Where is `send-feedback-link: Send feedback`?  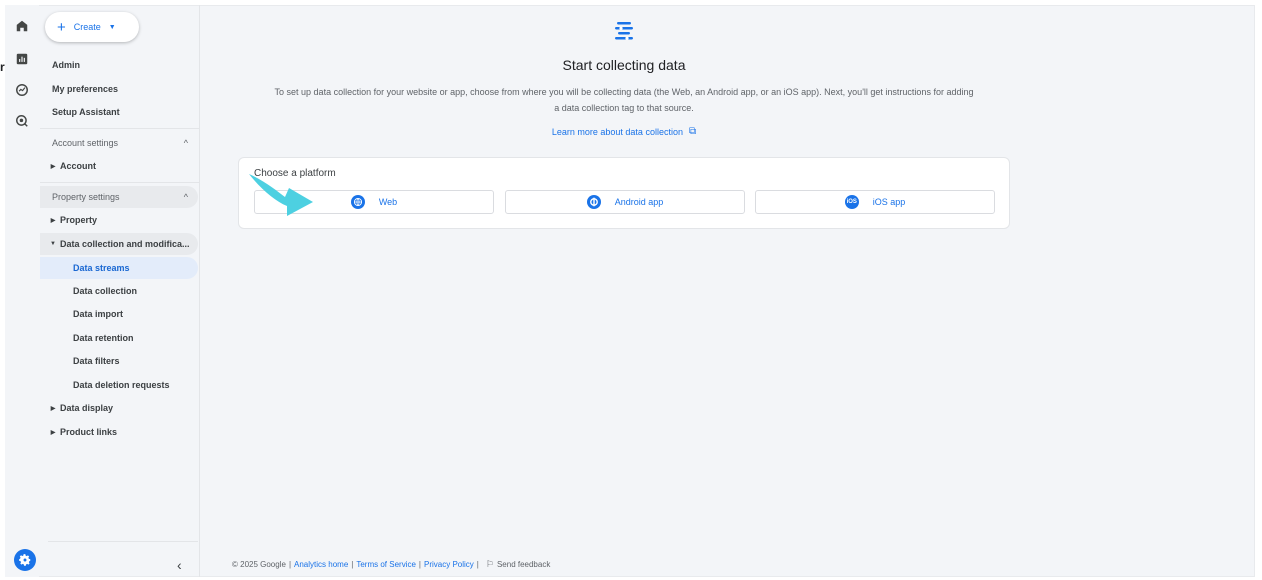
send-feedback-link: Send feedback is located at coordinates (523, 564).